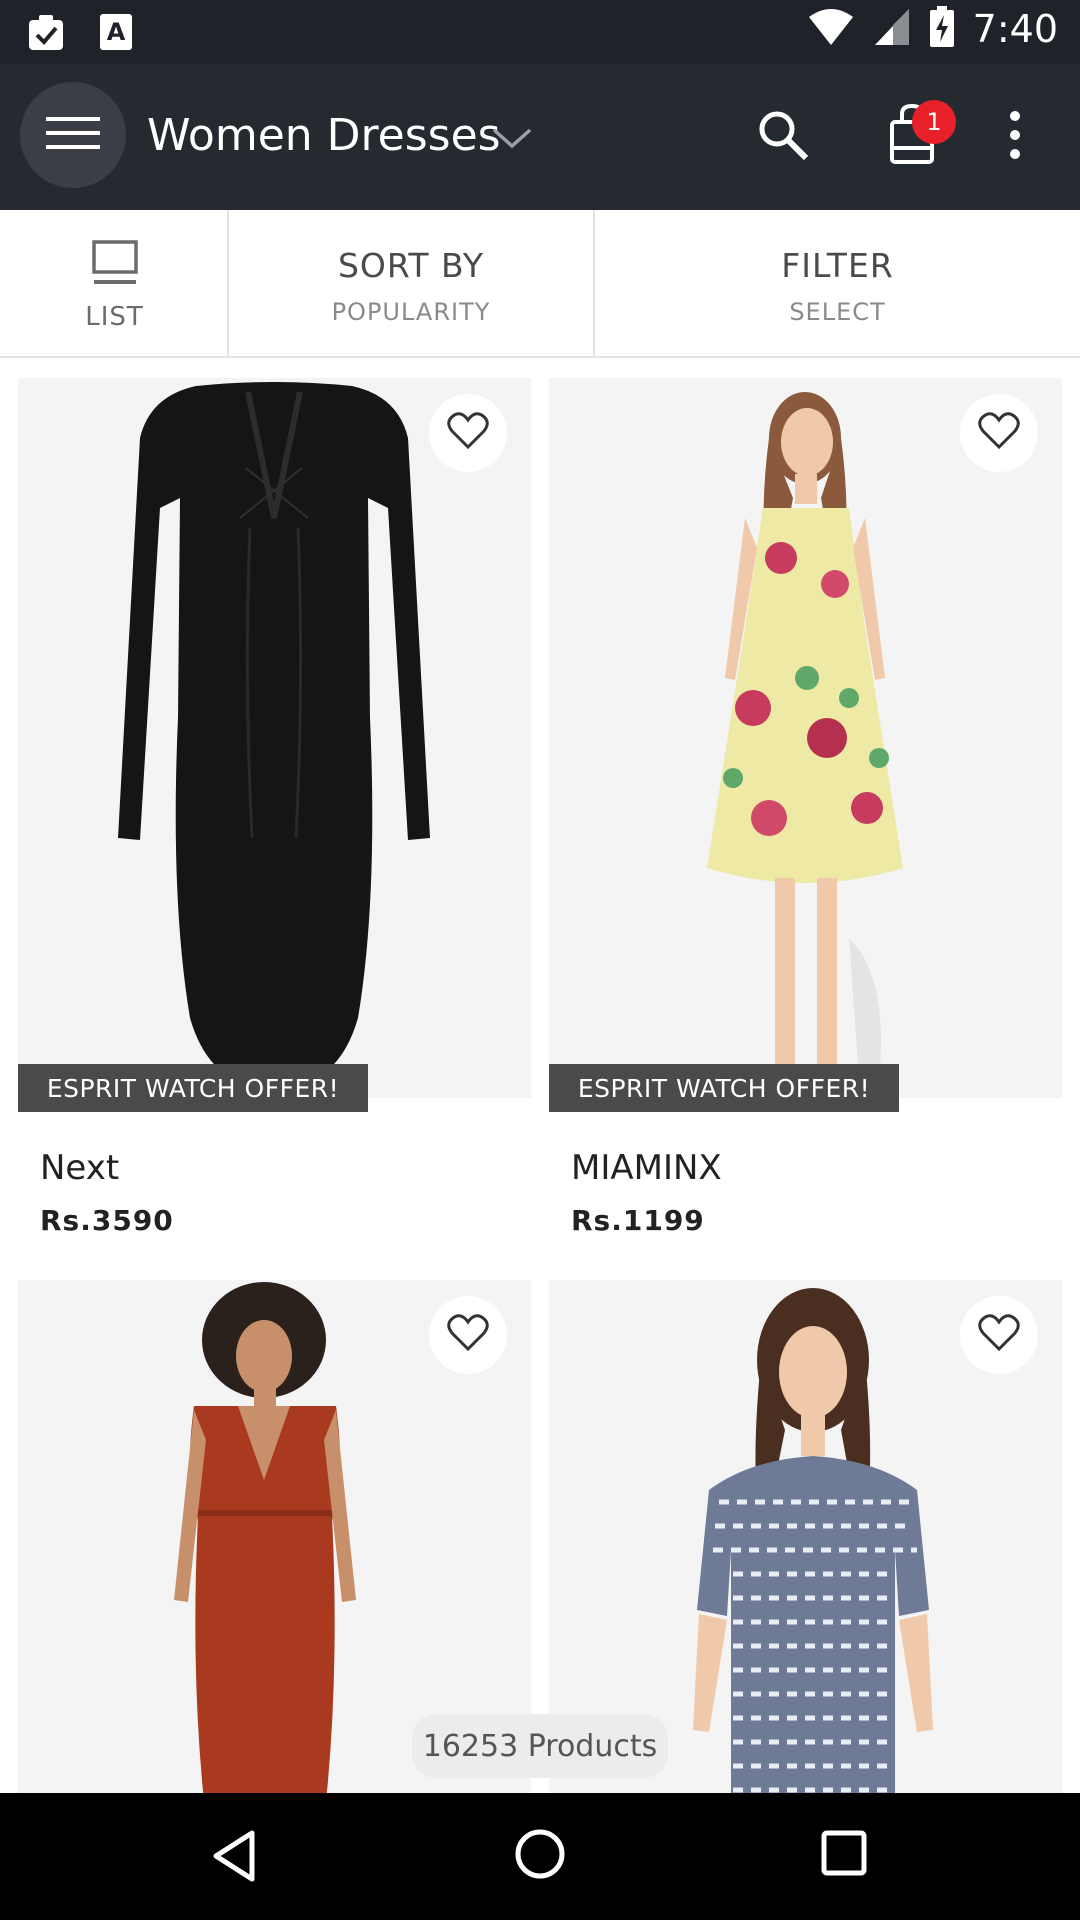 This screenshot has width=1080, height=1920. I want to click on sort-by-button: SORT BY POPULARITY, so click(412, 283).